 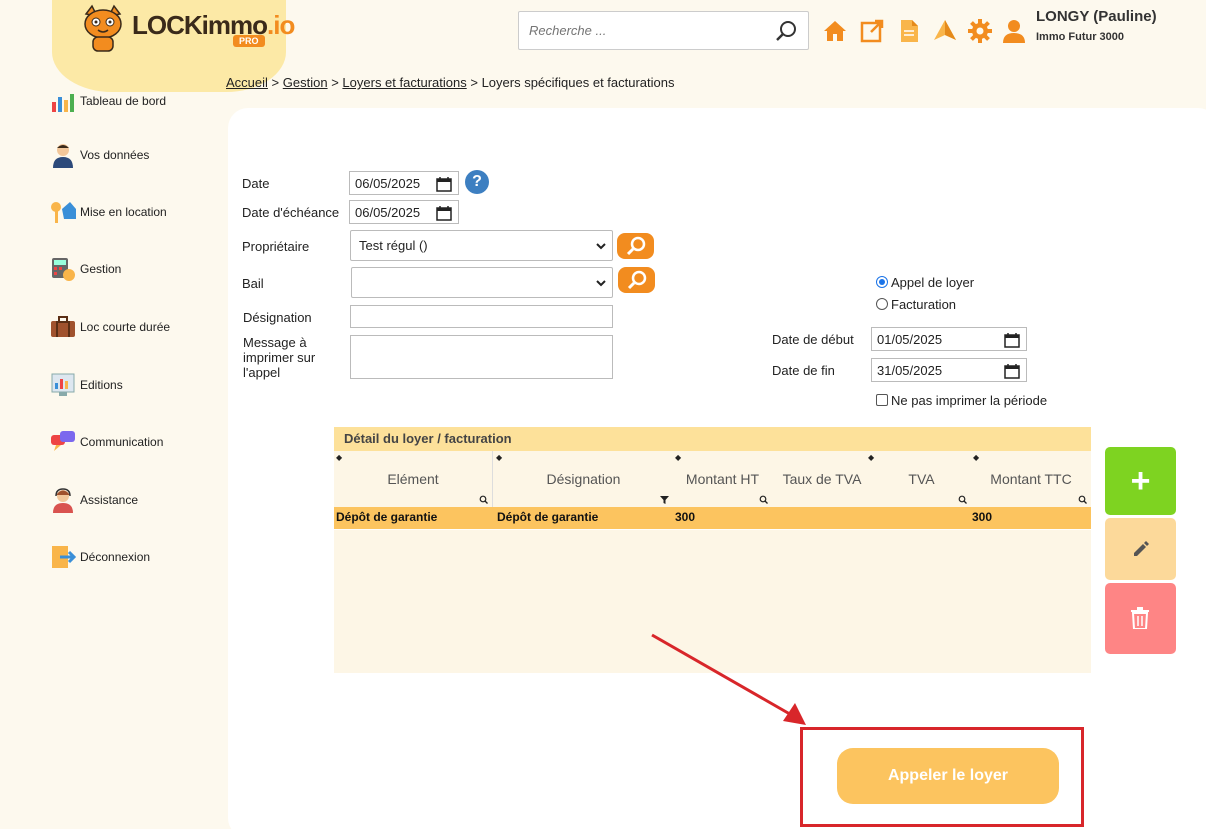 What do you see at coordinates (923, 304) in the screenshot?
I see `invoice-label: Facturation` at bounding box center [923, 304].